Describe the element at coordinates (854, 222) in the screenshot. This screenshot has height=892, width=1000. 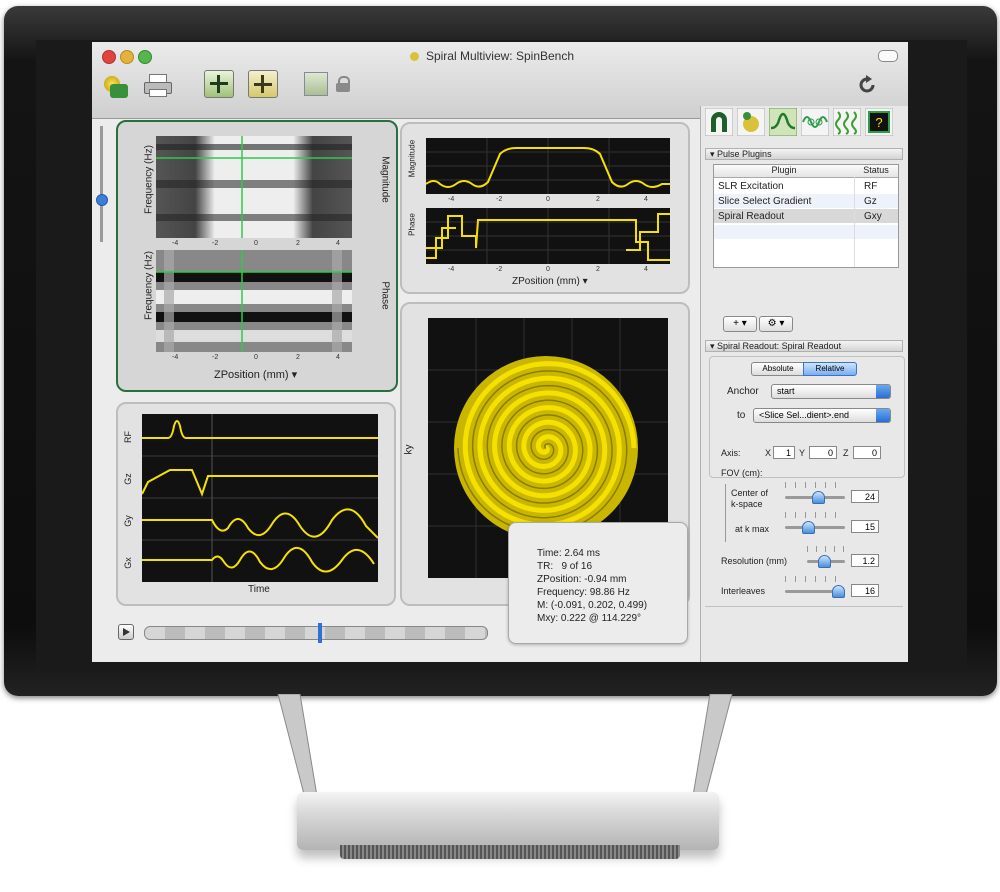
I see `column-divider` at that location.